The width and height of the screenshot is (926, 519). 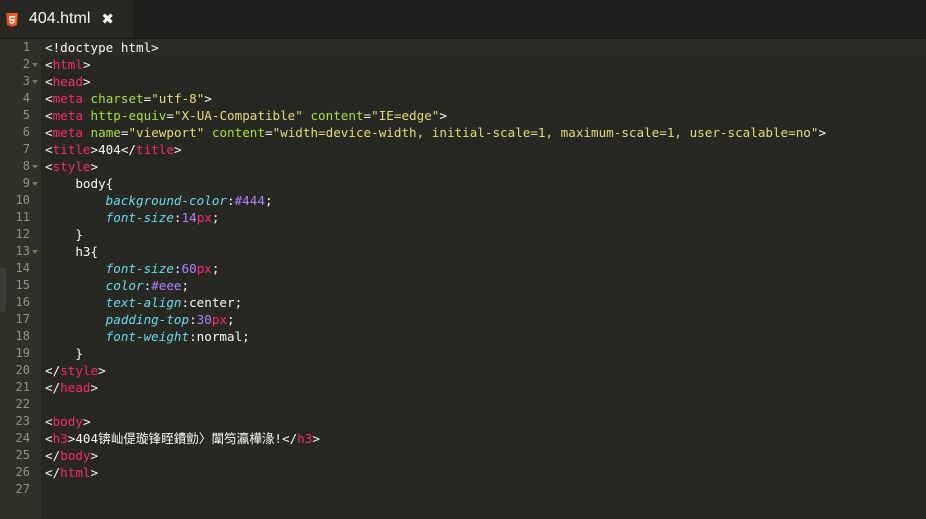 What do you see at coordinates (128, 98) in the screenshot?
I see `code-line: <meta charset="utf-8">` at bounding box center [128, 98].